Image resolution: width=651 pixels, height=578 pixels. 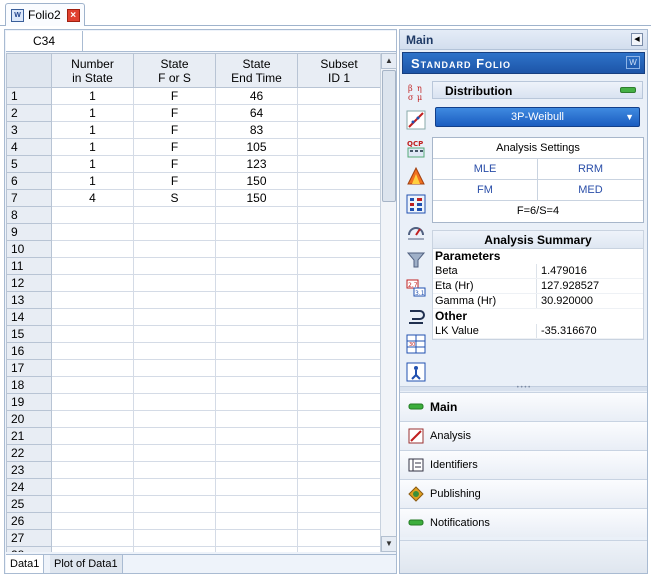 I want to click on convert-data-icon, so click(x=416, y=316).